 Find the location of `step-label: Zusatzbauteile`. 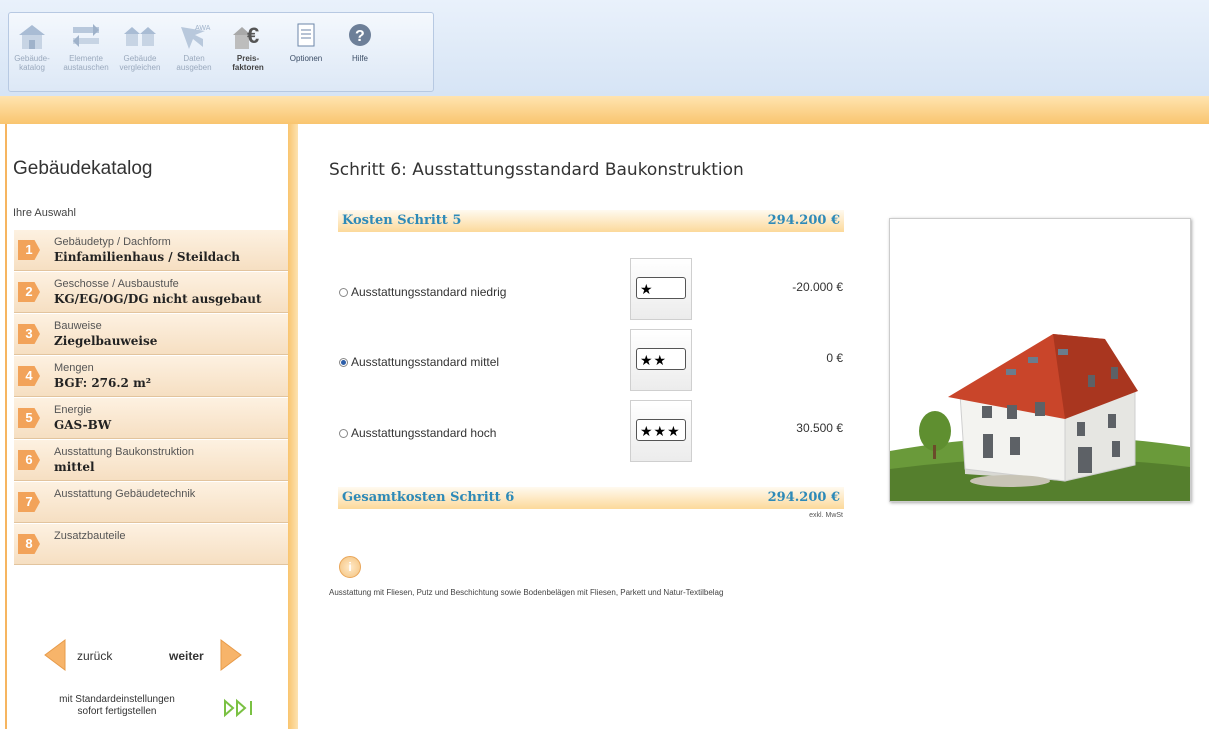

step-label: Zusatzbauteile is located at coordinates (90, 536).